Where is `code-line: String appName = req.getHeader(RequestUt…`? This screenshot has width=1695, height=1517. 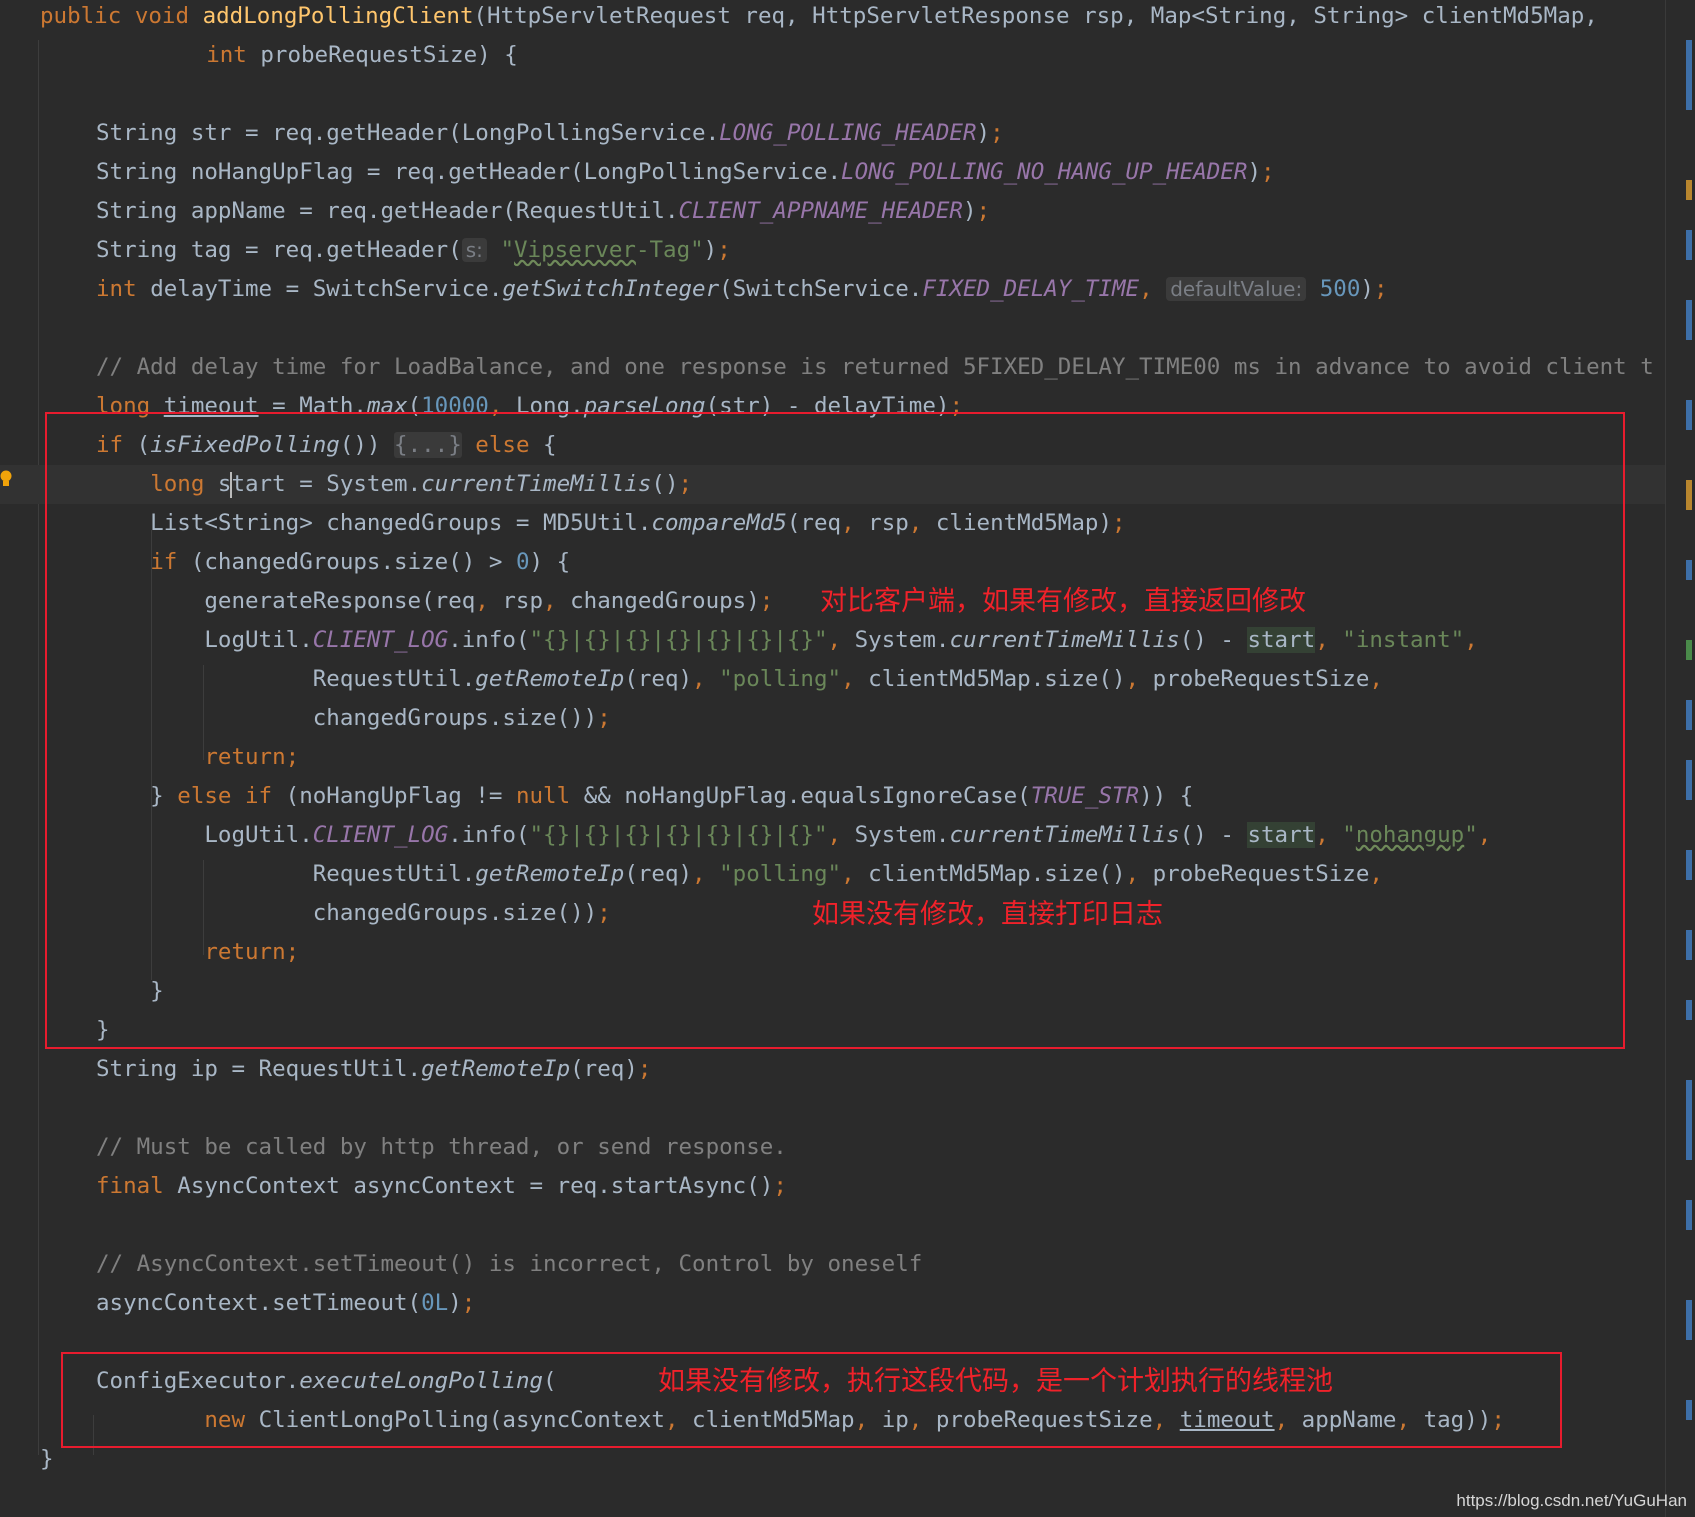
code-line: String appName = req.getHeader(RequestUt… is located at coordinates (832, 211).